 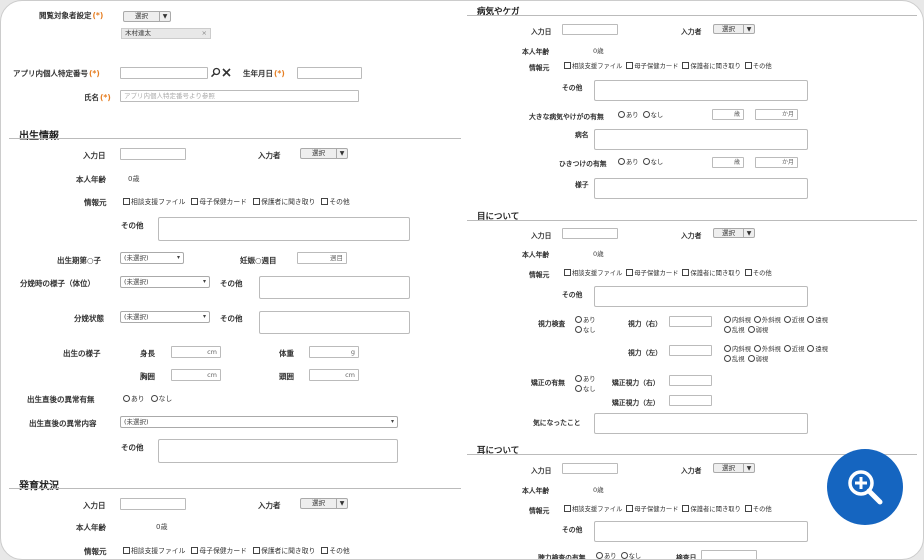 I want to click on birth-age-label: 本人年齢, so click(x=91, y=179).